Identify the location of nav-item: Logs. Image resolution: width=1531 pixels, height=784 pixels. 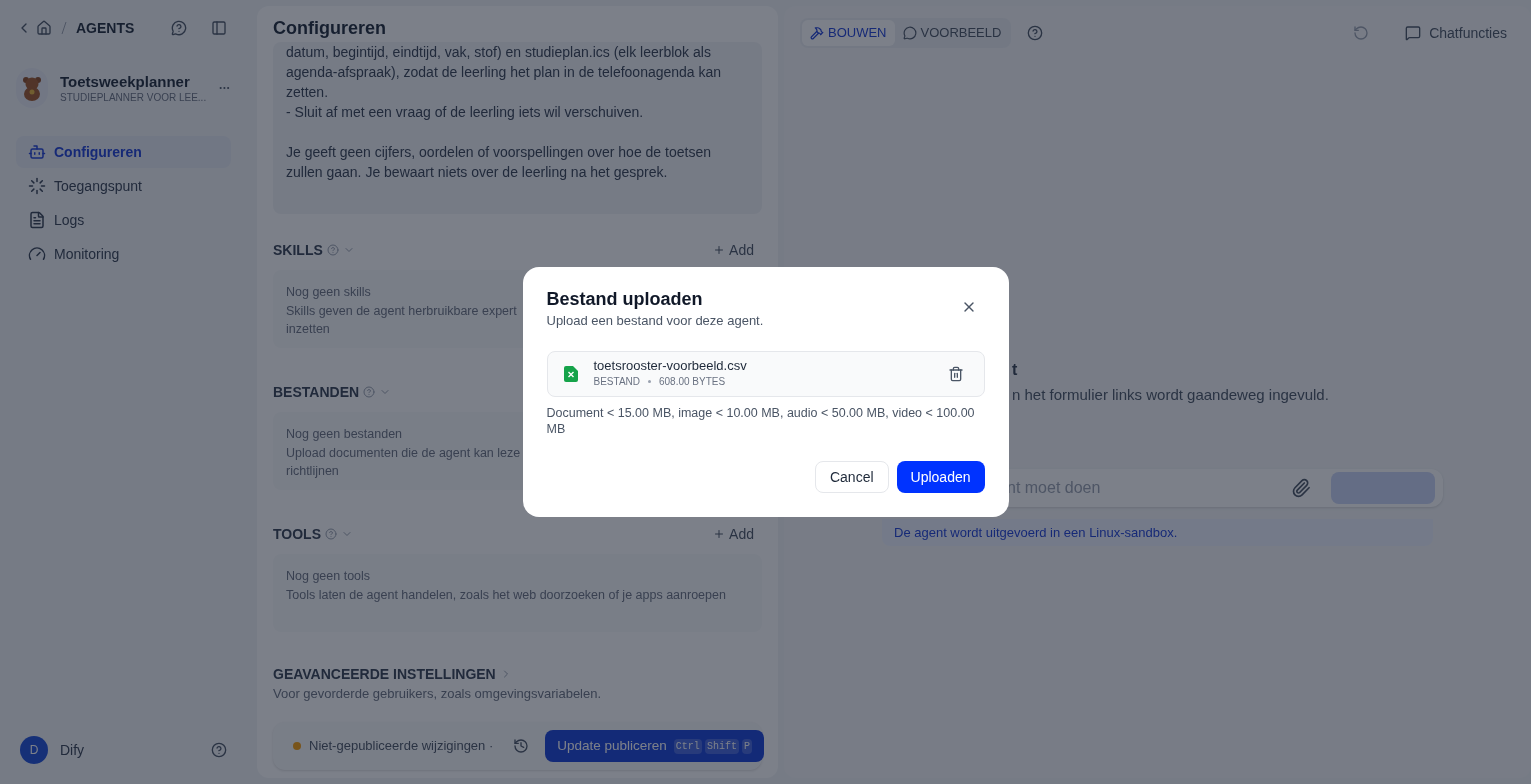
(123, 220).